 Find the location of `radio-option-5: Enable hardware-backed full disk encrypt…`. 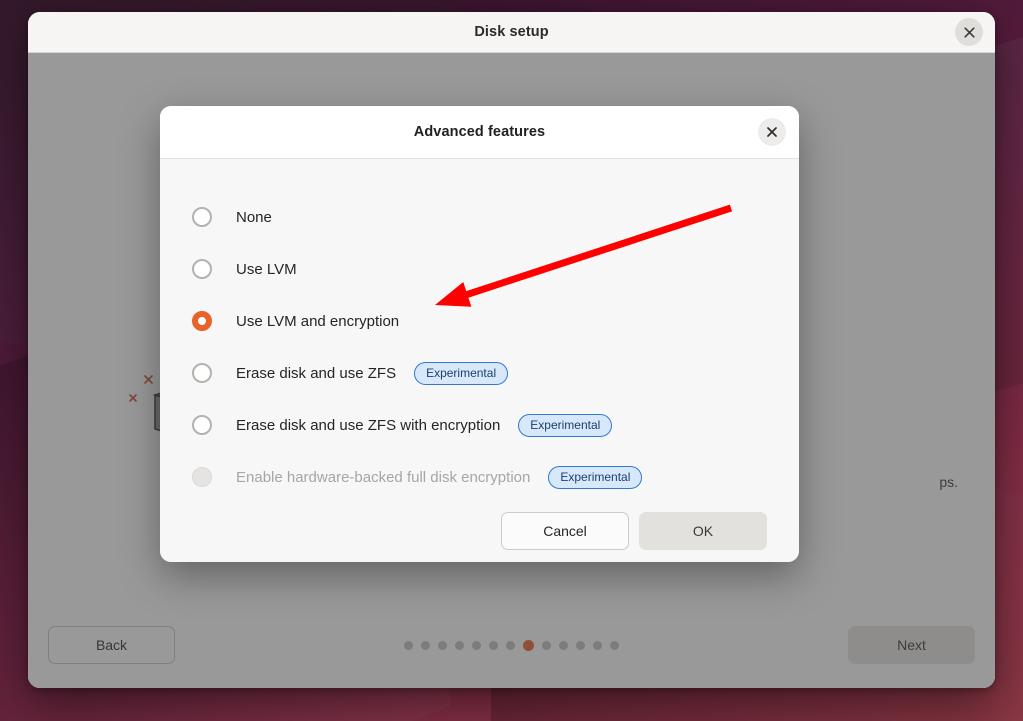

radio-option-5: Enable hardware-backed full disk encrypt… is located at coordinates (479, 477).